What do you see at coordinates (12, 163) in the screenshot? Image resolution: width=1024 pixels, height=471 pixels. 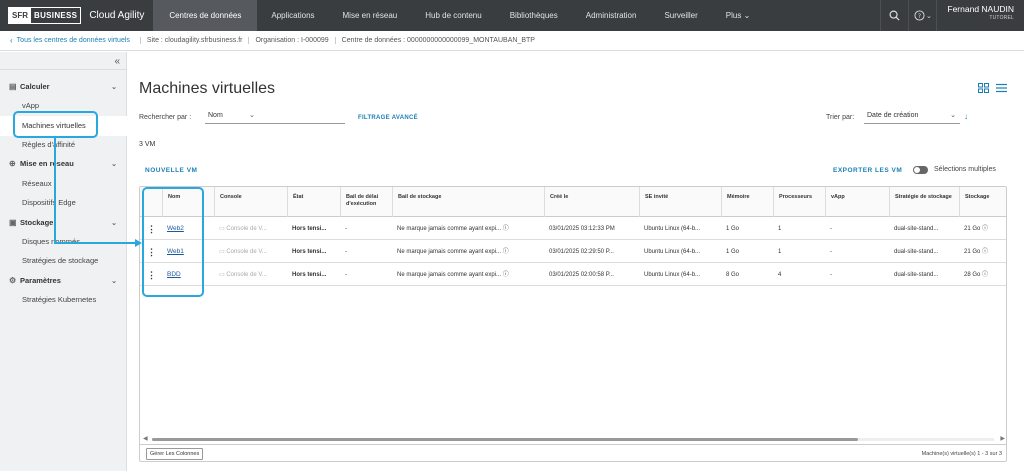 I see `network-icon: ⊕` at bounding box center [12, 163].